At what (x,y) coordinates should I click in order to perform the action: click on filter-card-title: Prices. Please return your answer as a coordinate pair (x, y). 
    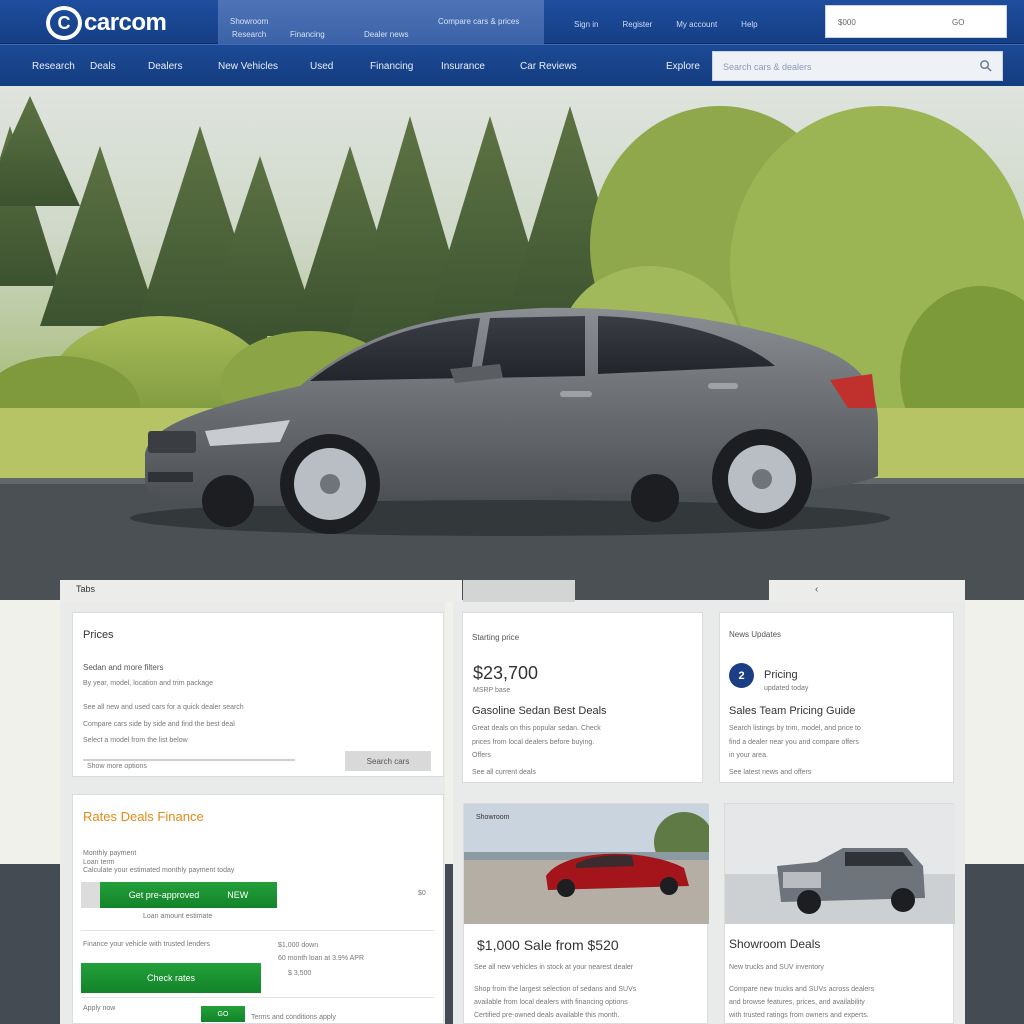
    Looking at the image, I should click on (98, 635).